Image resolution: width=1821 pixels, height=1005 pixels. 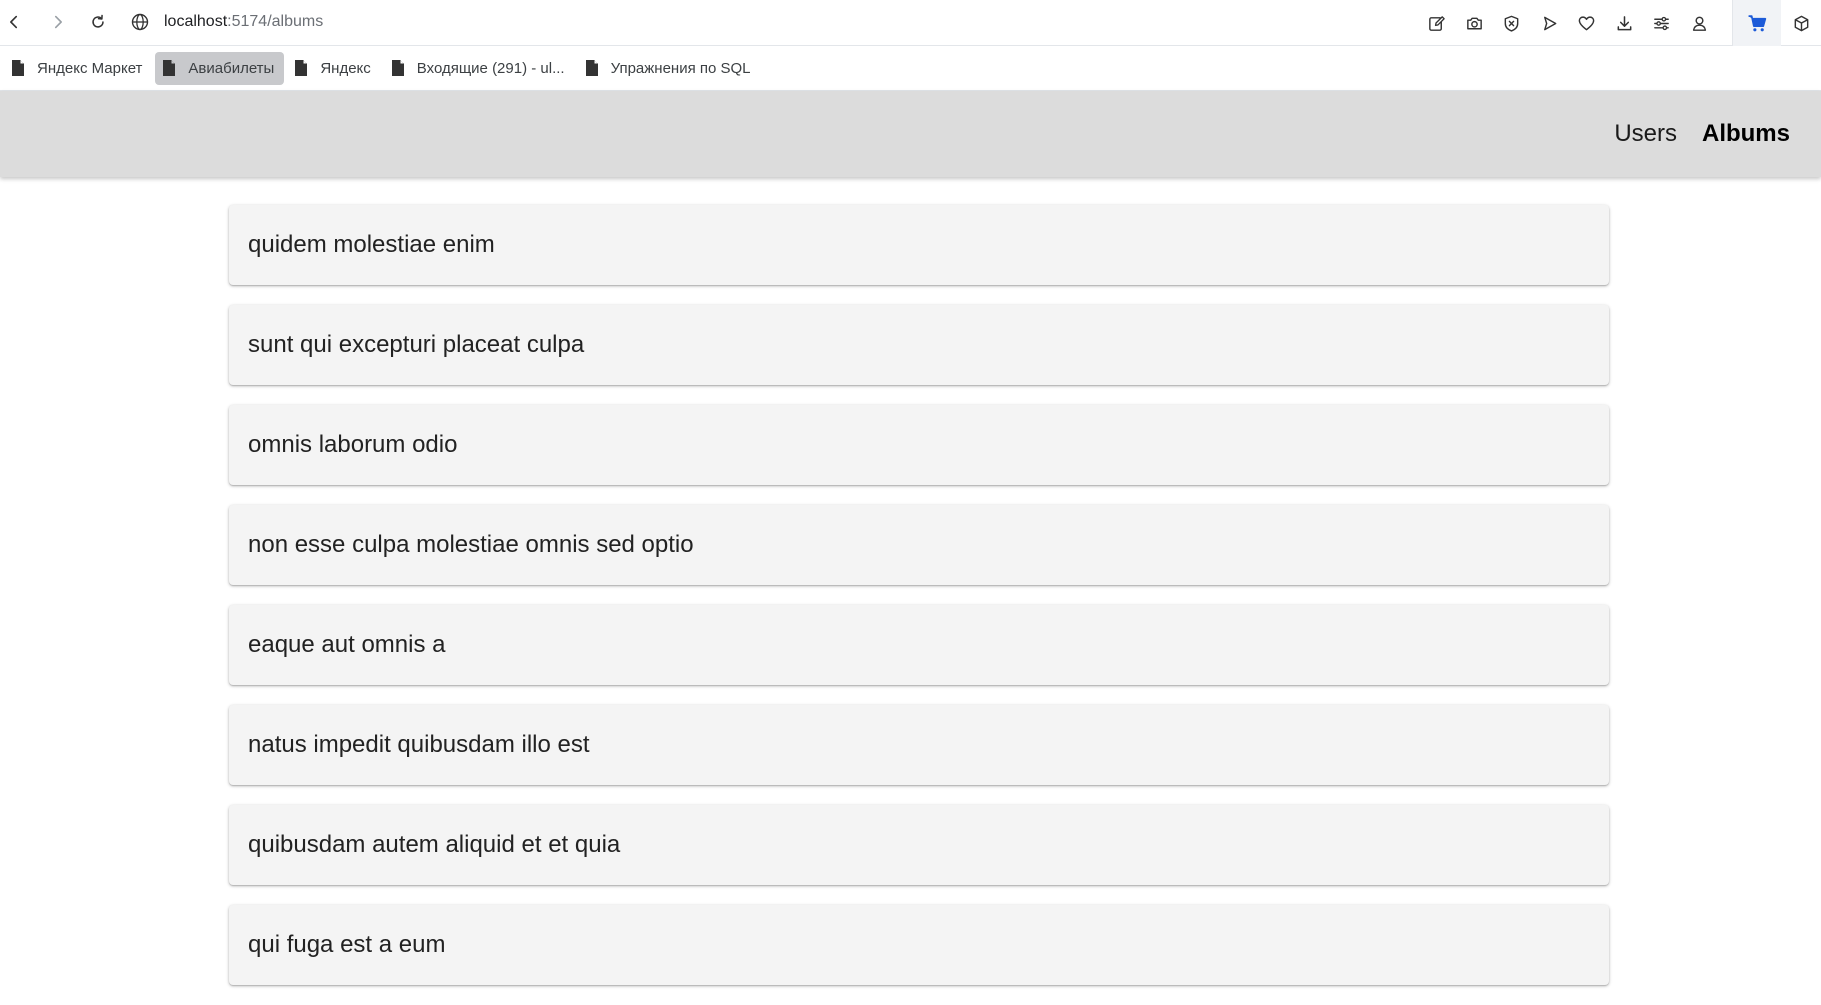 What do you see at coordinates (231, 68) in the screenshot?
I see `bookmark-label: Авиабилеты` at bounding box center [231, 68].